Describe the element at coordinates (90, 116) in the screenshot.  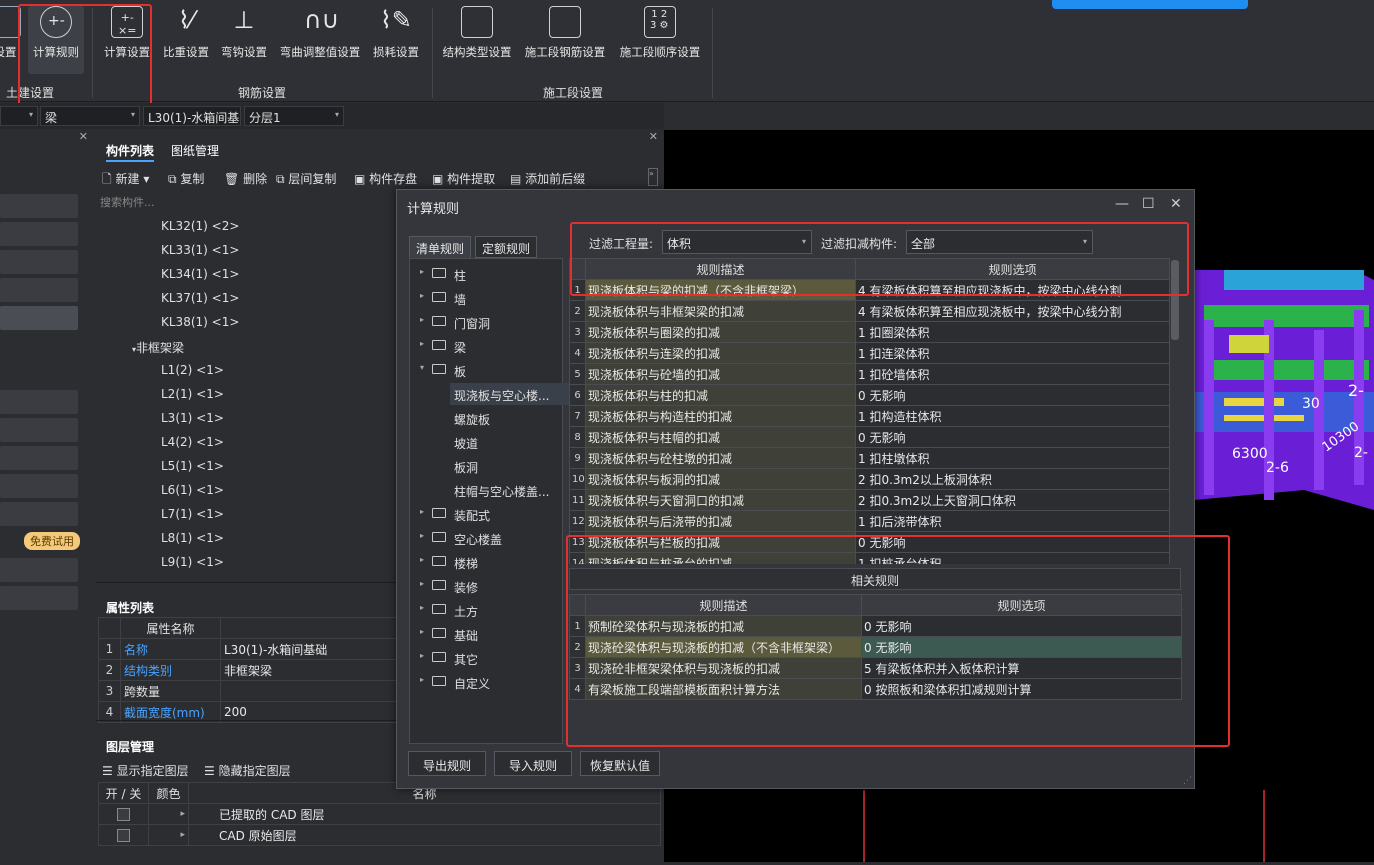
I see `component-type-select: 梁 ▾` at that location.